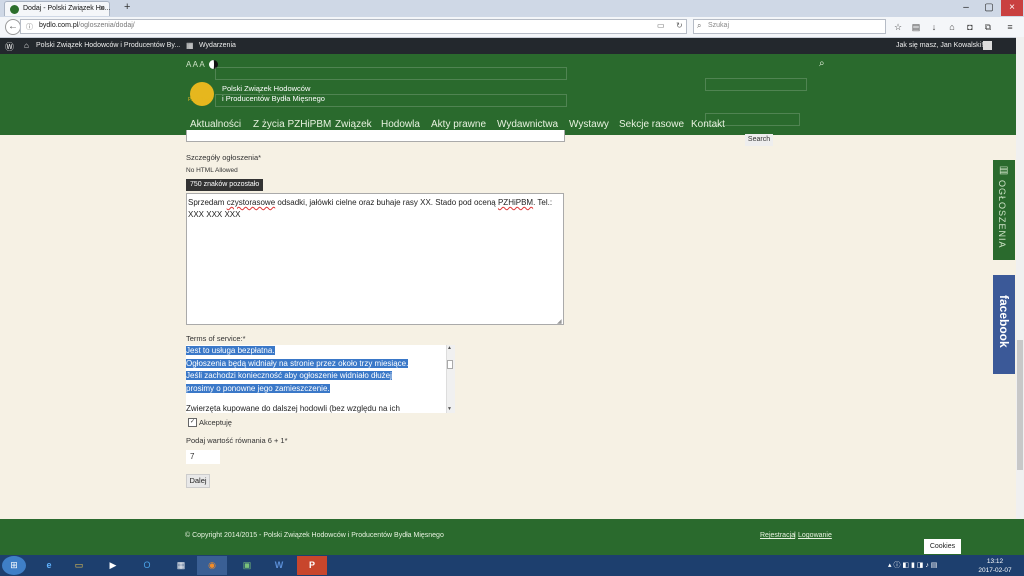 Image resolution: width=1024 pixels, height=576 pixels. What do you see at coordinates (942, 546) in the screenshot?
I see `cookies-button: Cookies` at bounding box center [942, 546].